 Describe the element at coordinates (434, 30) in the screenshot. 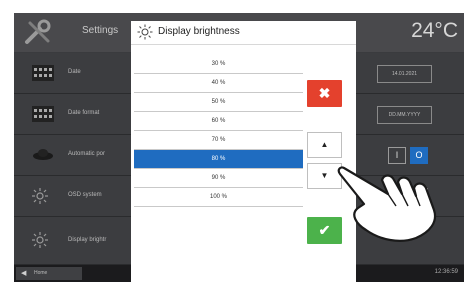

I see `temperature-display: 24°C` at that location.